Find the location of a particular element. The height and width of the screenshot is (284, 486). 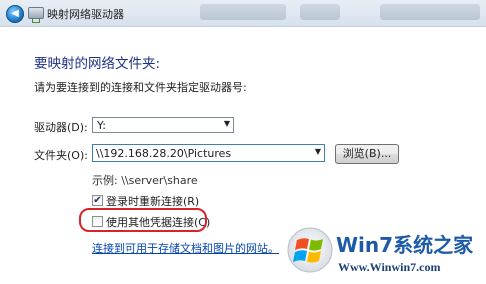

storage-website-link: 连接到可用于存储文档和图片的网站。 is located at coordinates (185, 248).